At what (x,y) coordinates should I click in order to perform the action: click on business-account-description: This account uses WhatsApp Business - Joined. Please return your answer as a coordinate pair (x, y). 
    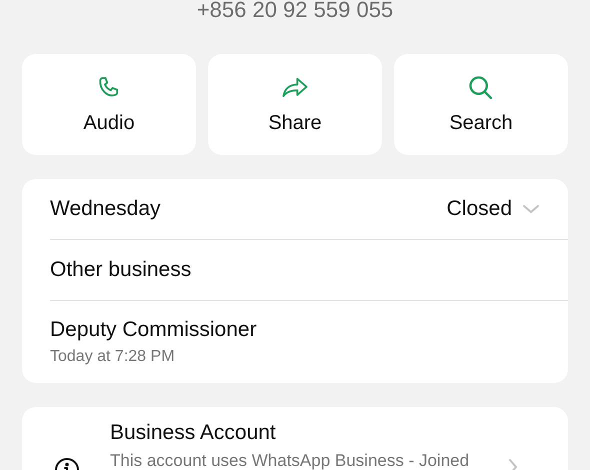
    Looking at the image, I should click on (290, 460).